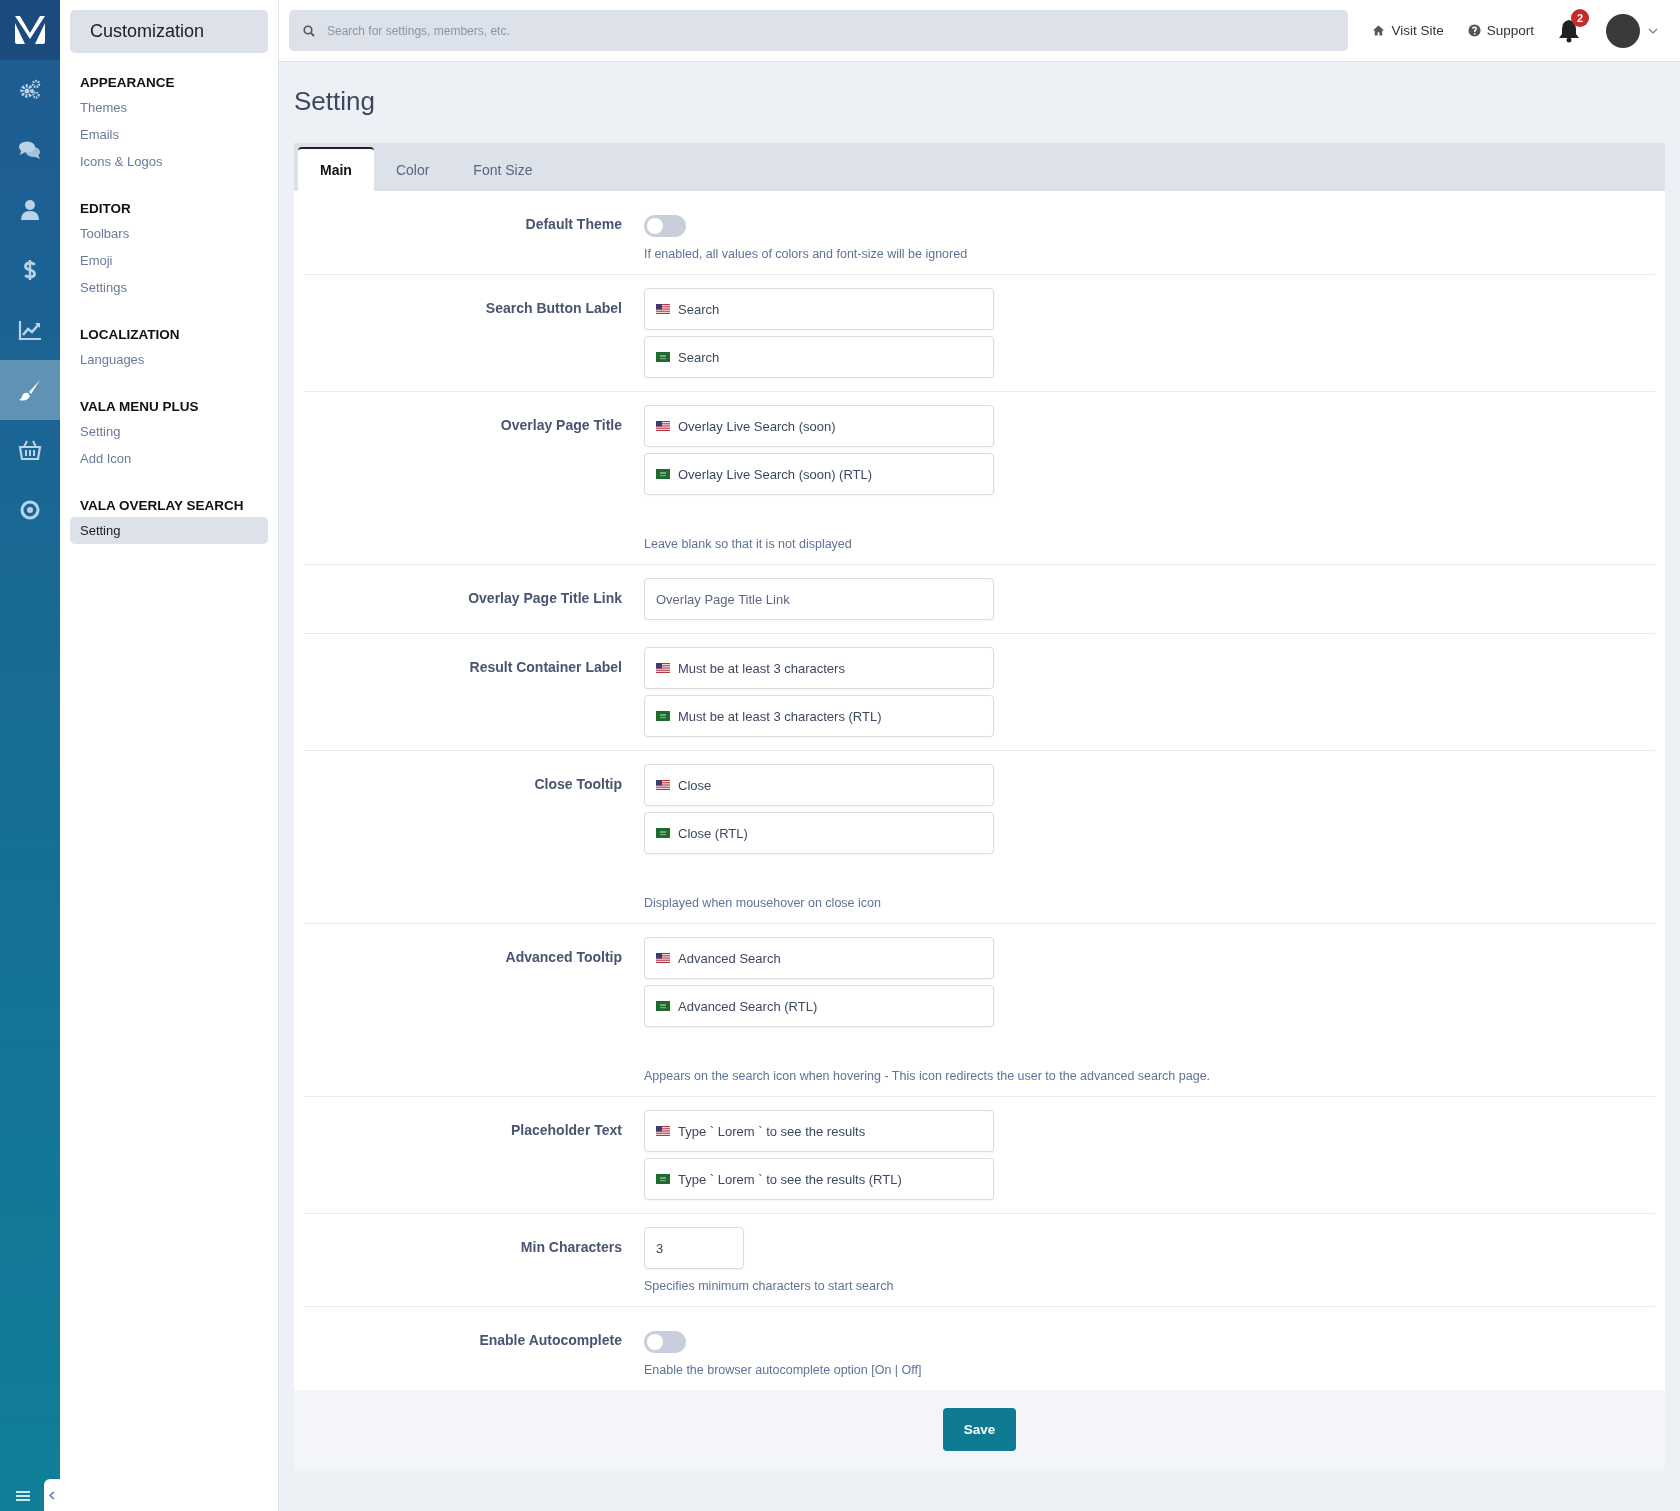 This screenshot has height=1511, width=1680. What do you see at coordinates (819, 958) in the screenshot?
I see `text-field: Advanced Search` at bounding box center [819, 958].